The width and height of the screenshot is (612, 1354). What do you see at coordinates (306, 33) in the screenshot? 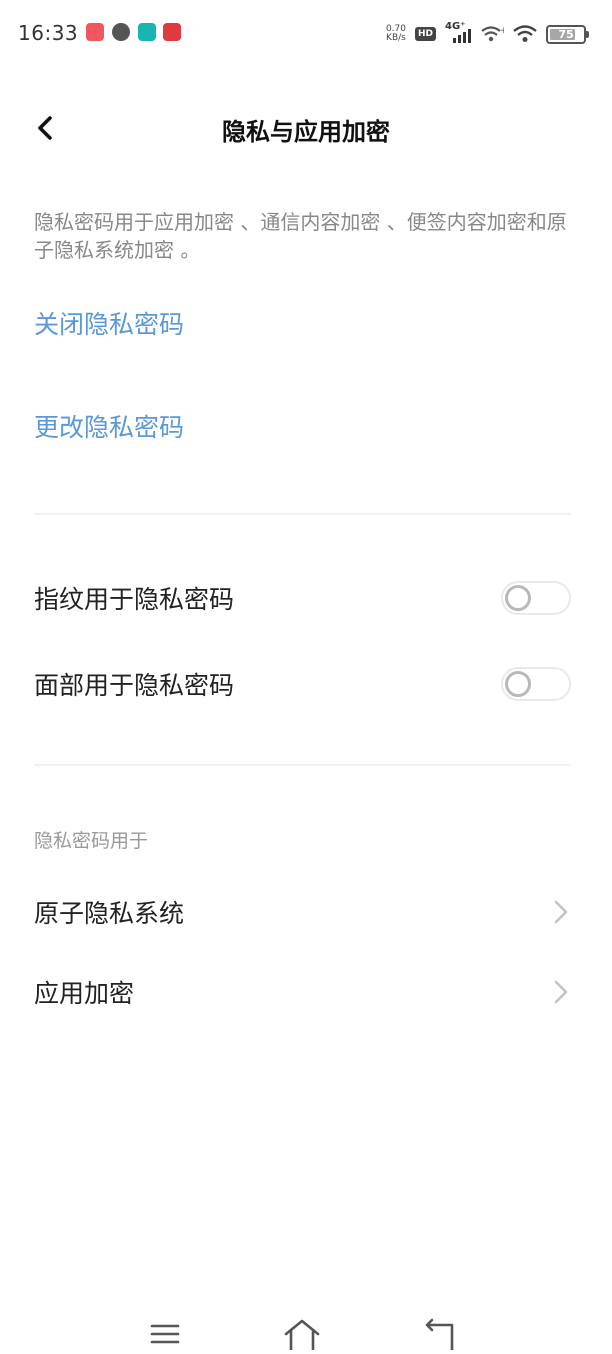
I see `status-bar: 16:33 0.70 KB/s HD 4G⁺ + 75` at bounding box center [306, 33].